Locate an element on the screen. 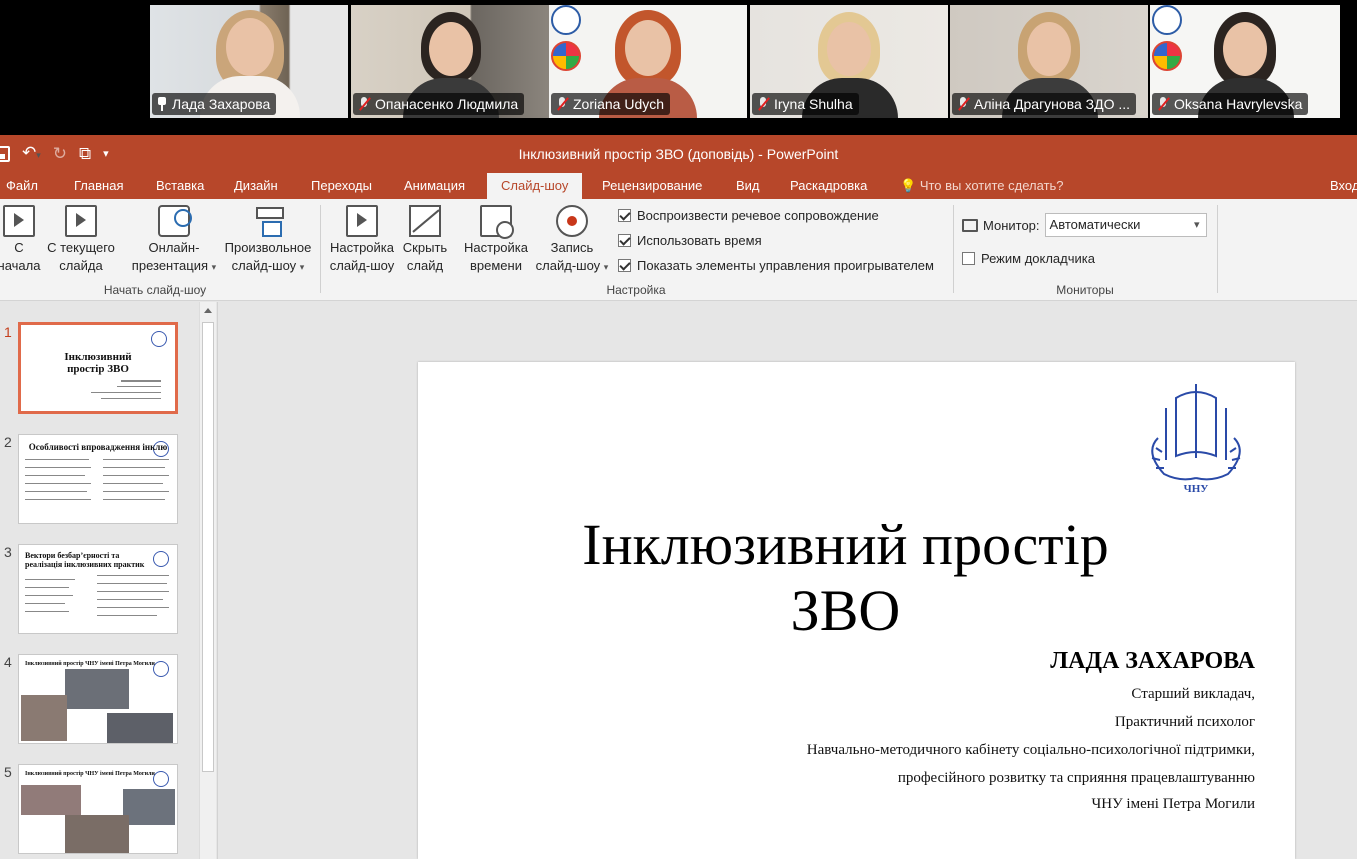  lightbulb-icon: 💡 is located at coordinates (908, 185).